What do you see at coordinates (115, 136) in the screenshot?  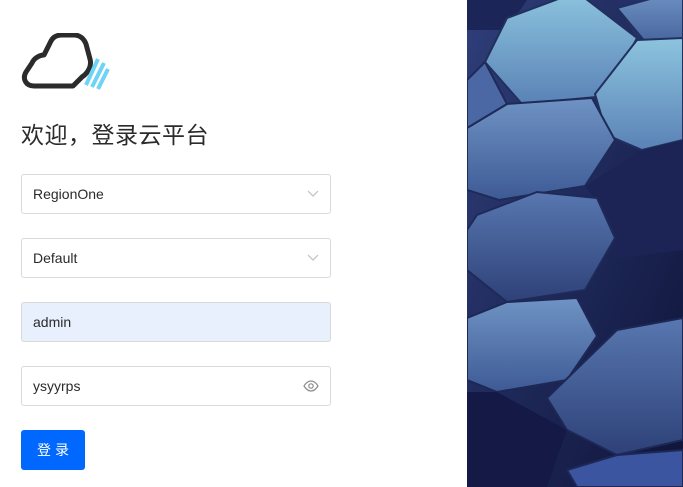 I see `page-title: 欢迎，登录云平台` at bounding box center [115, 136].